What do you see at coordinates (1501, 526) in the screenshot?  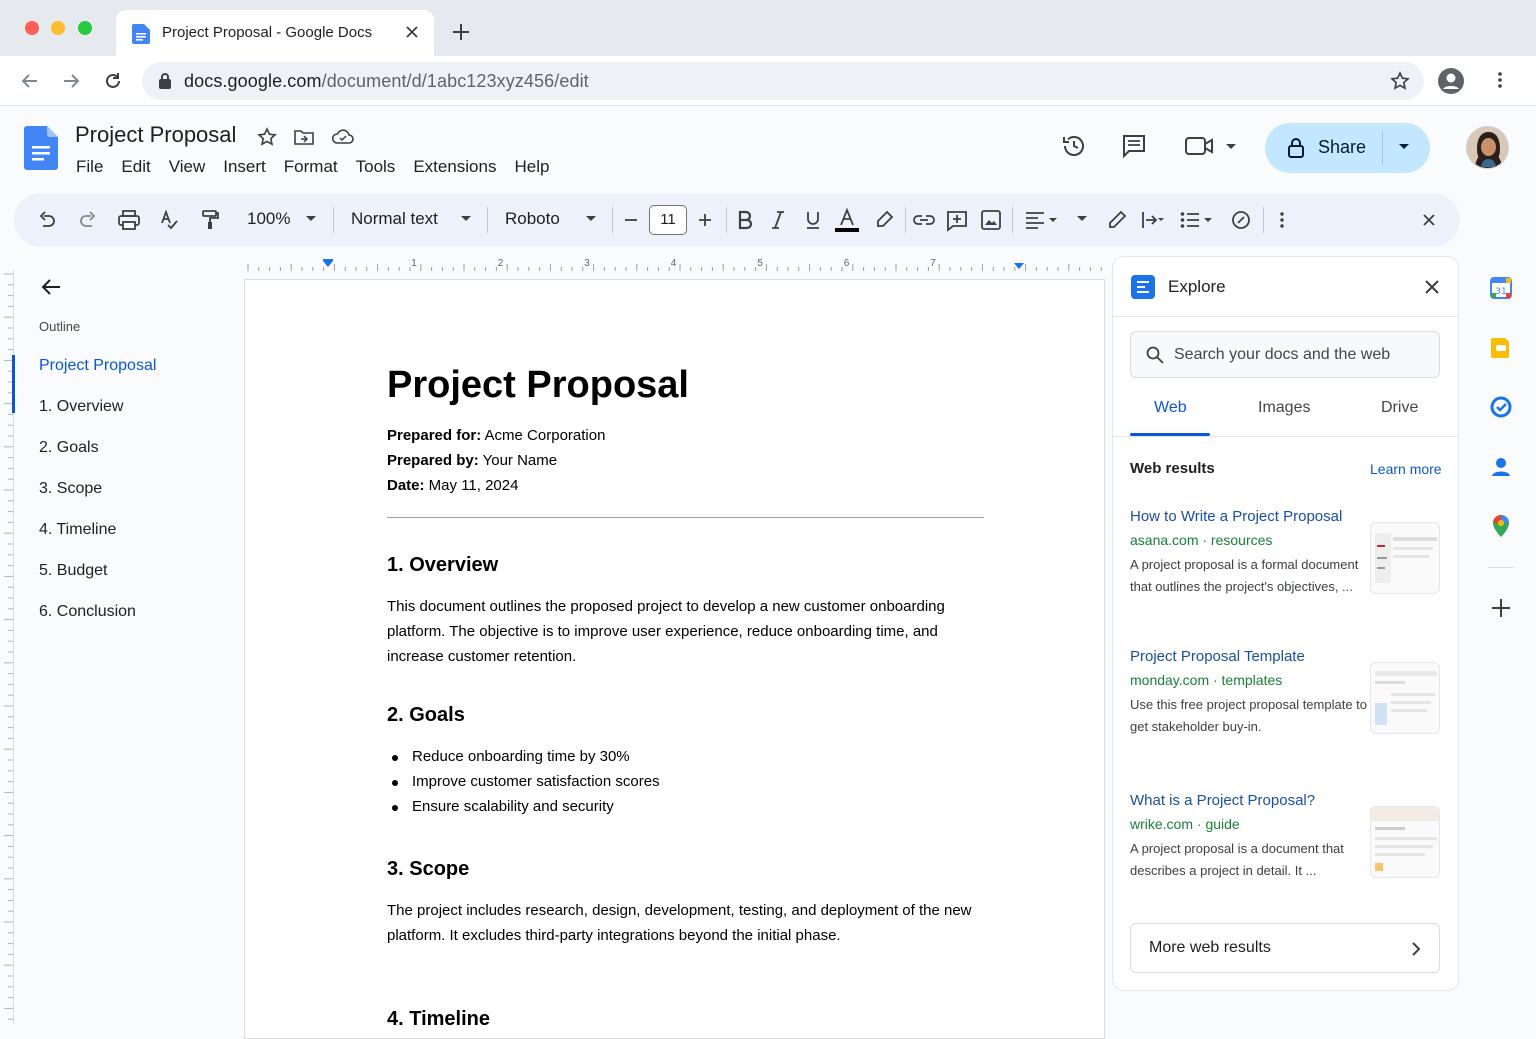 I see `maps-icon` at bounding box center [1501, 526].